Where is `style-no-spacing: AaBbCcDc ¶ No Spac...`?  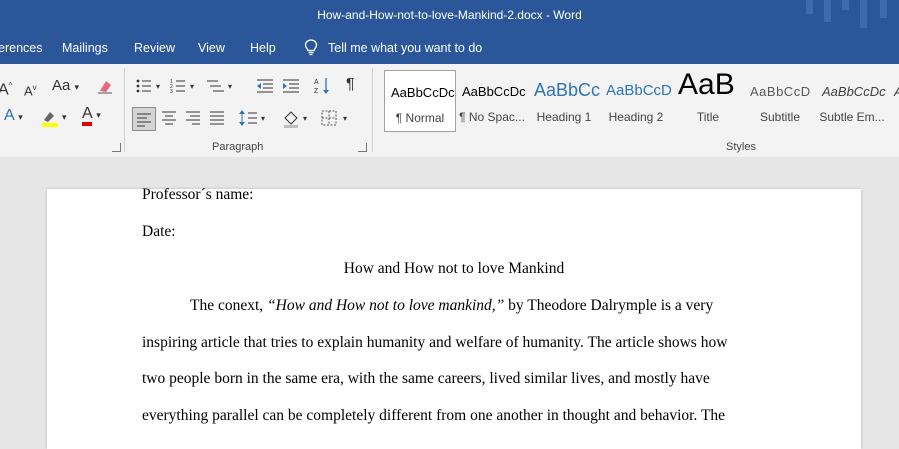
style-no-spacing: AaBbCcDc ¶ No Spac... is located at coordinates (492, 101).